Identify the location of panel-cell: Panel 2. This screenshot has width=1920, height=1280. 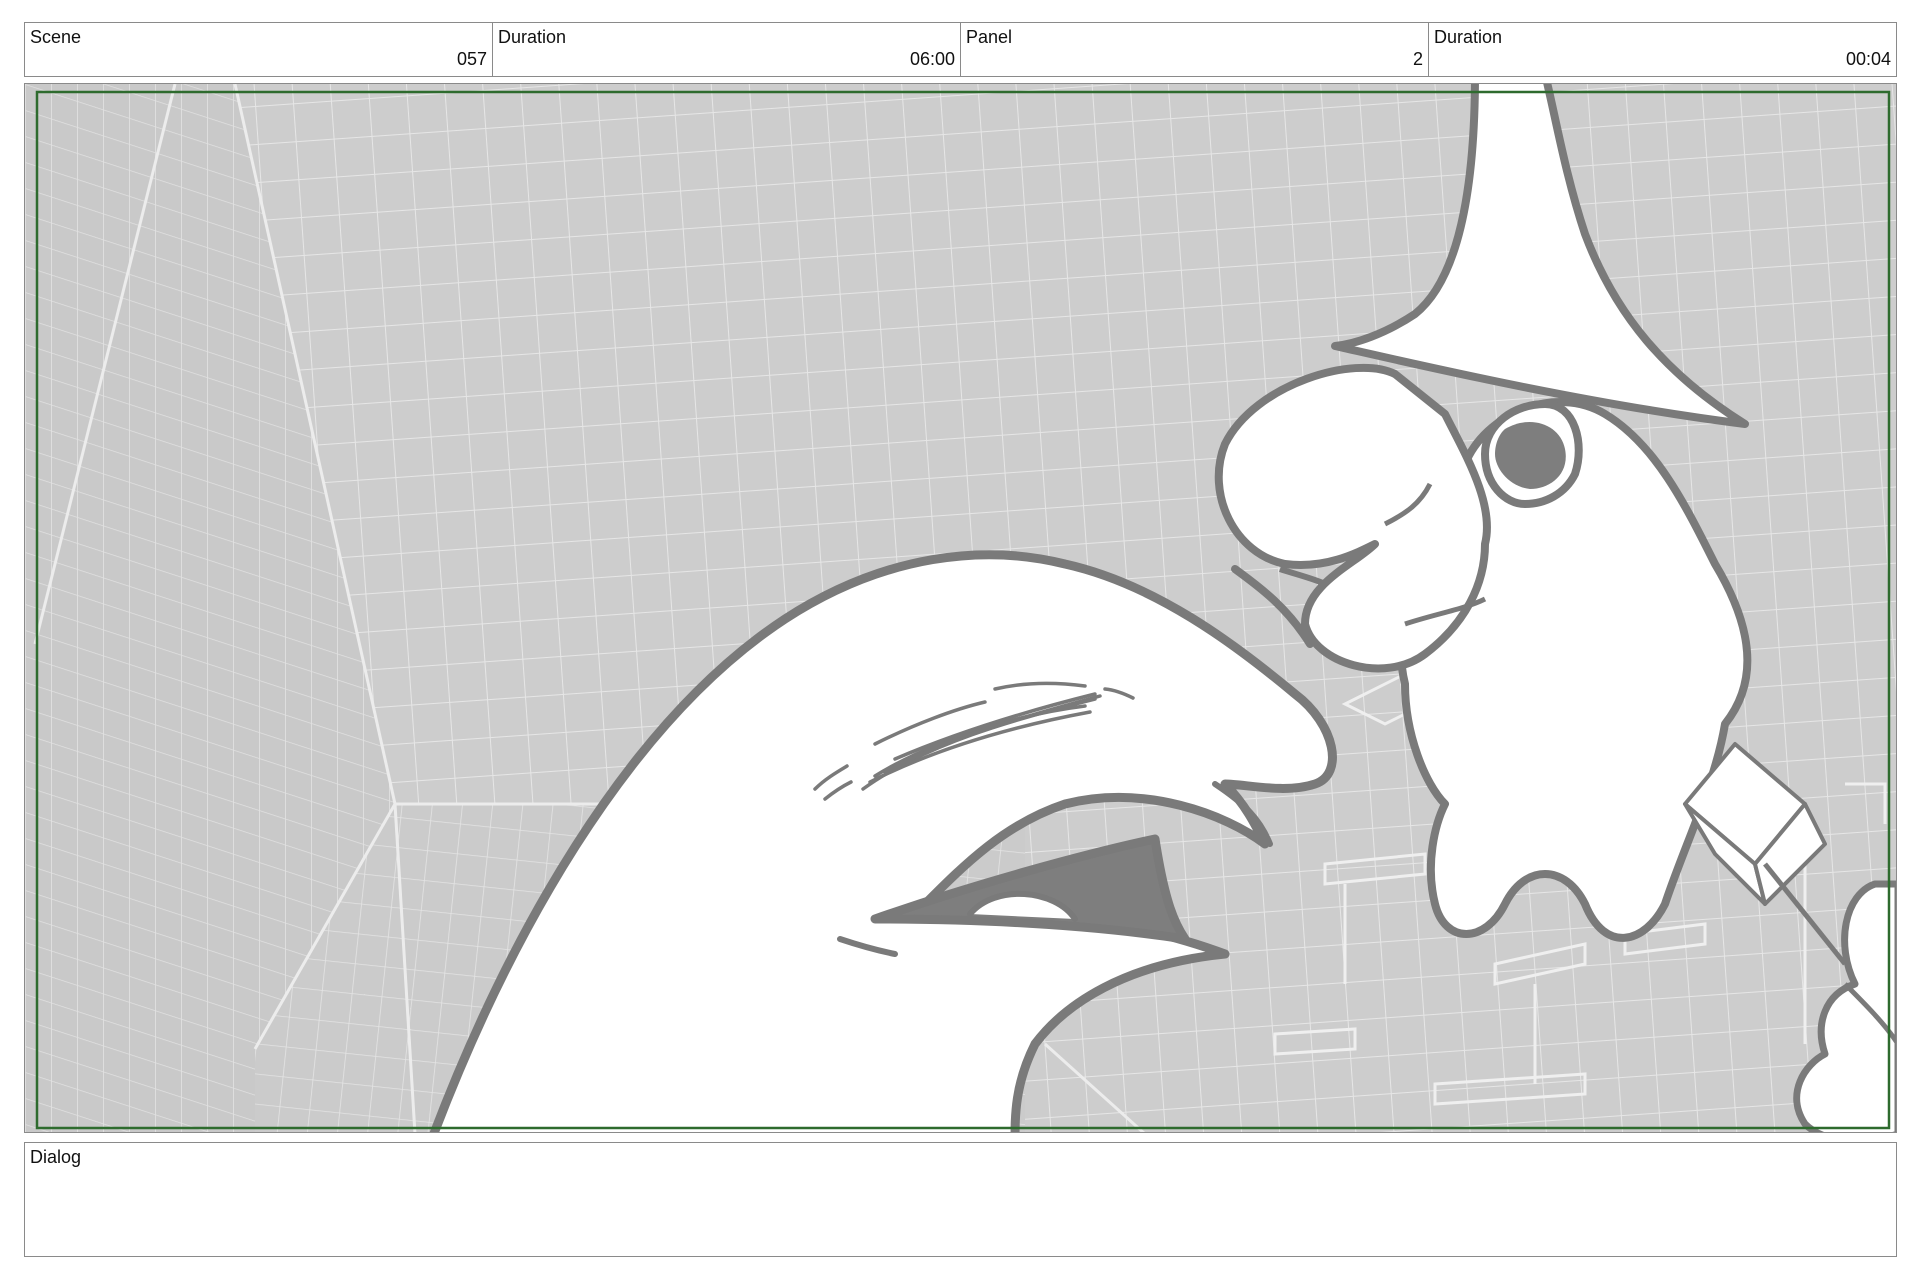
(1195, 49).